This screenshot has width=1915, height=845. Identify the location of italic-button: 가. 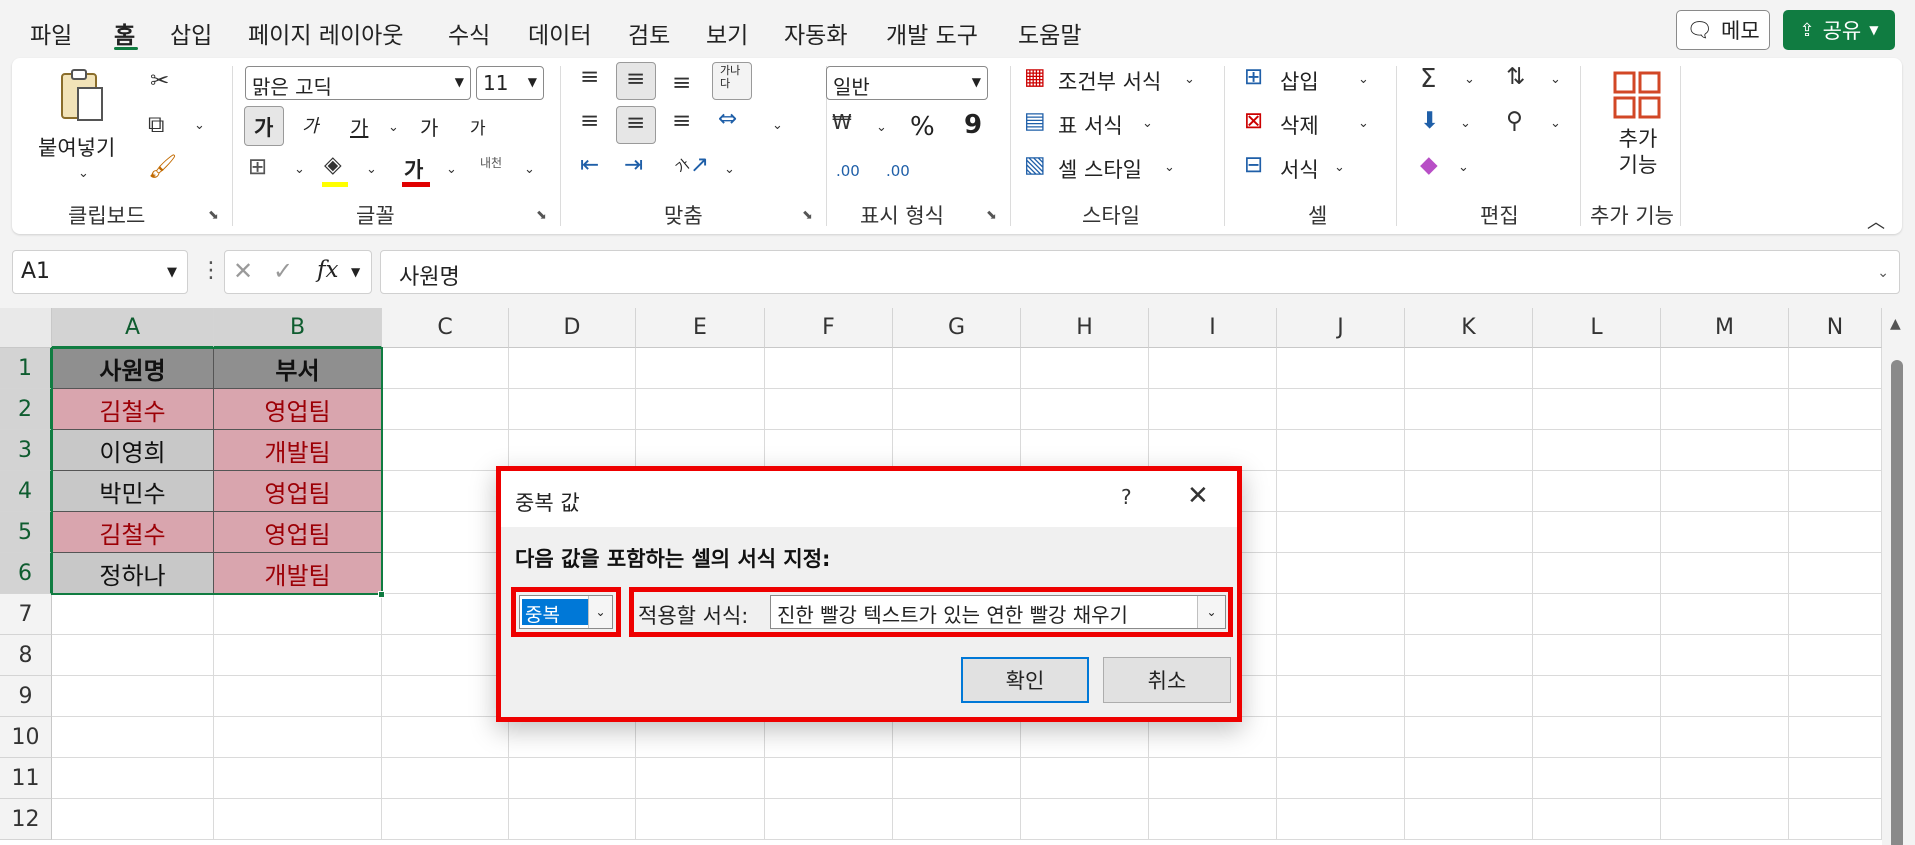
(310, 125).